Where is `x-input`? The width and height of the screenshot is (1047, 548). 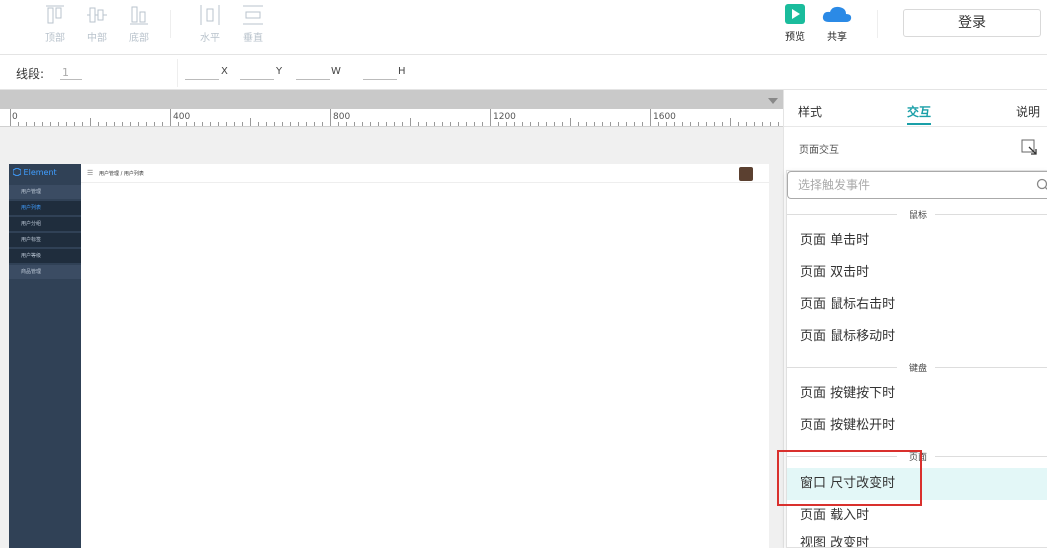
x-input is located at coordinates (202, 79).